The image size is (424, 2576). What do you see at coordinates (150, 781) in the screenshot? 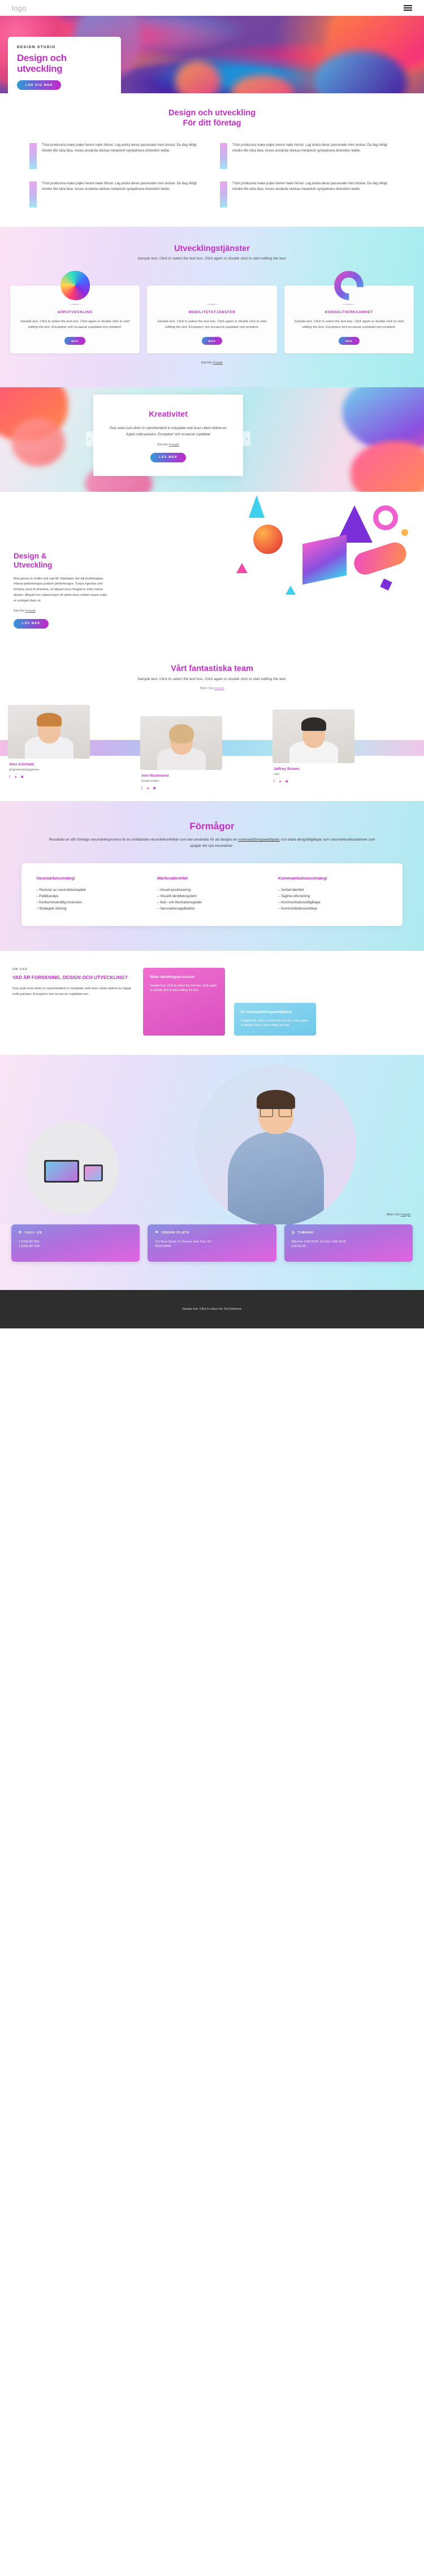
I see `team-member-role: kreativ ledare` at bounding box center [150, 781].